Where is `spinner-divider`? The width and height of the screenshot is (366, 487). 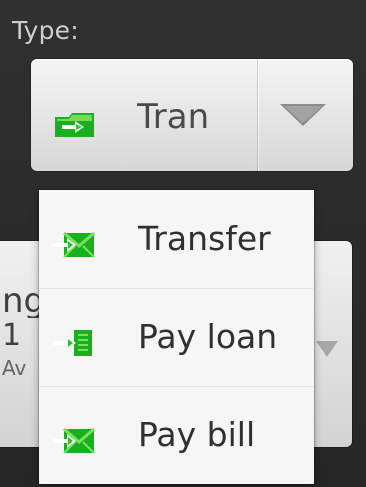 spinner-divider is located at coordinates (257, 115).